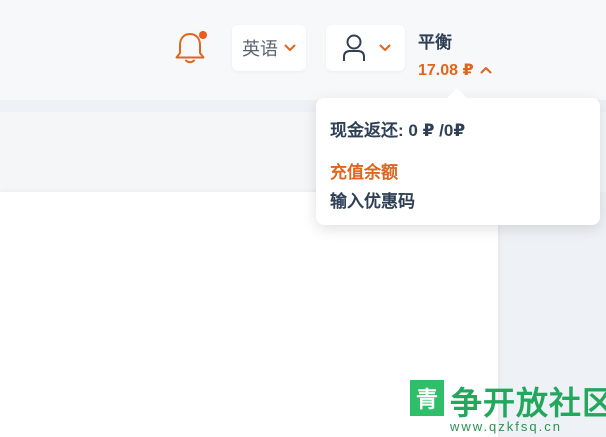  Describe the element at coordinates (455, 54) in the screenshot. I see `balance-toggle: 平衡 17.08 ₽` at that location.